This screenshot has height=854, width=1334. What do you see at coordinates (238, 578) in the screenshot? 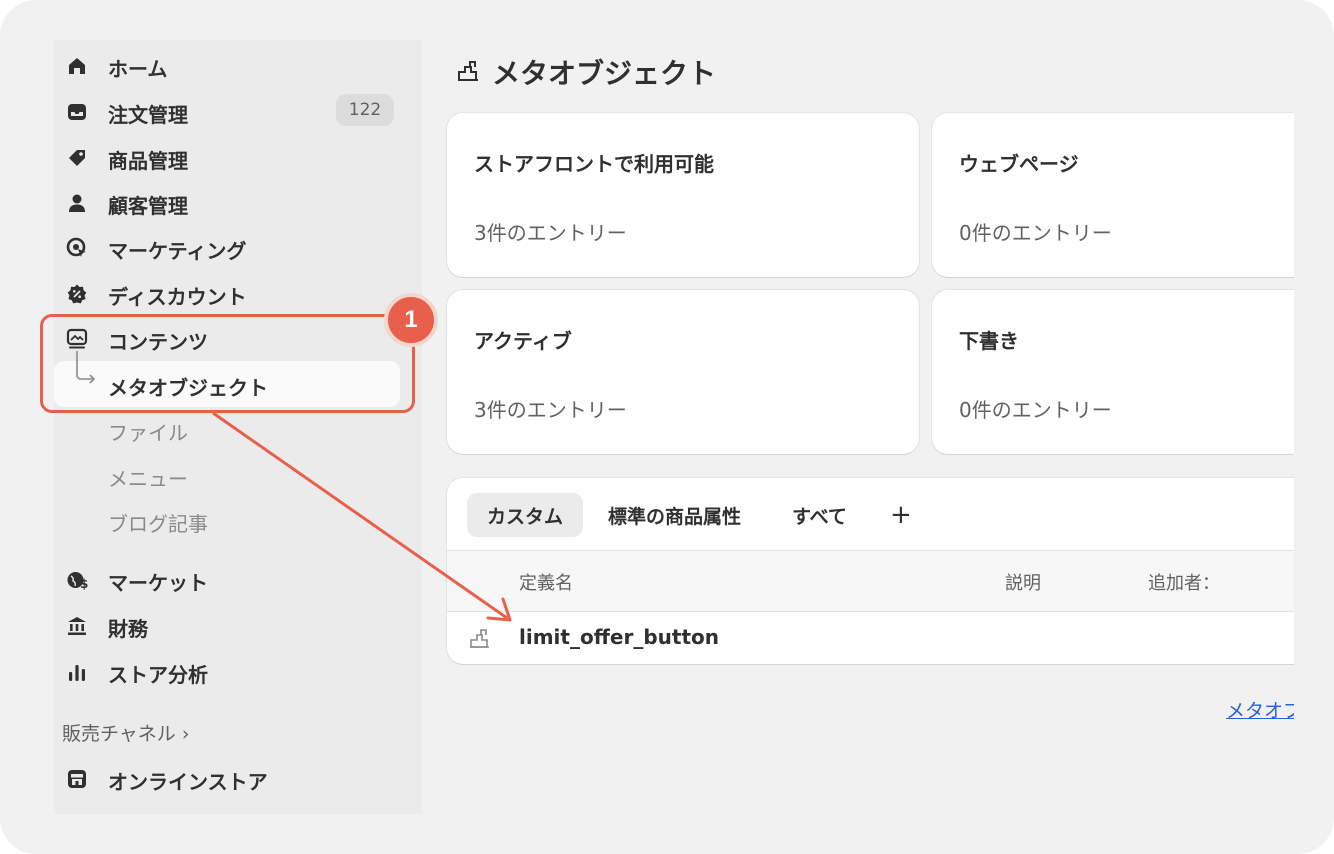
I see `sidebar-item-markets: $ マーケット` at bounding box center [238, 578].